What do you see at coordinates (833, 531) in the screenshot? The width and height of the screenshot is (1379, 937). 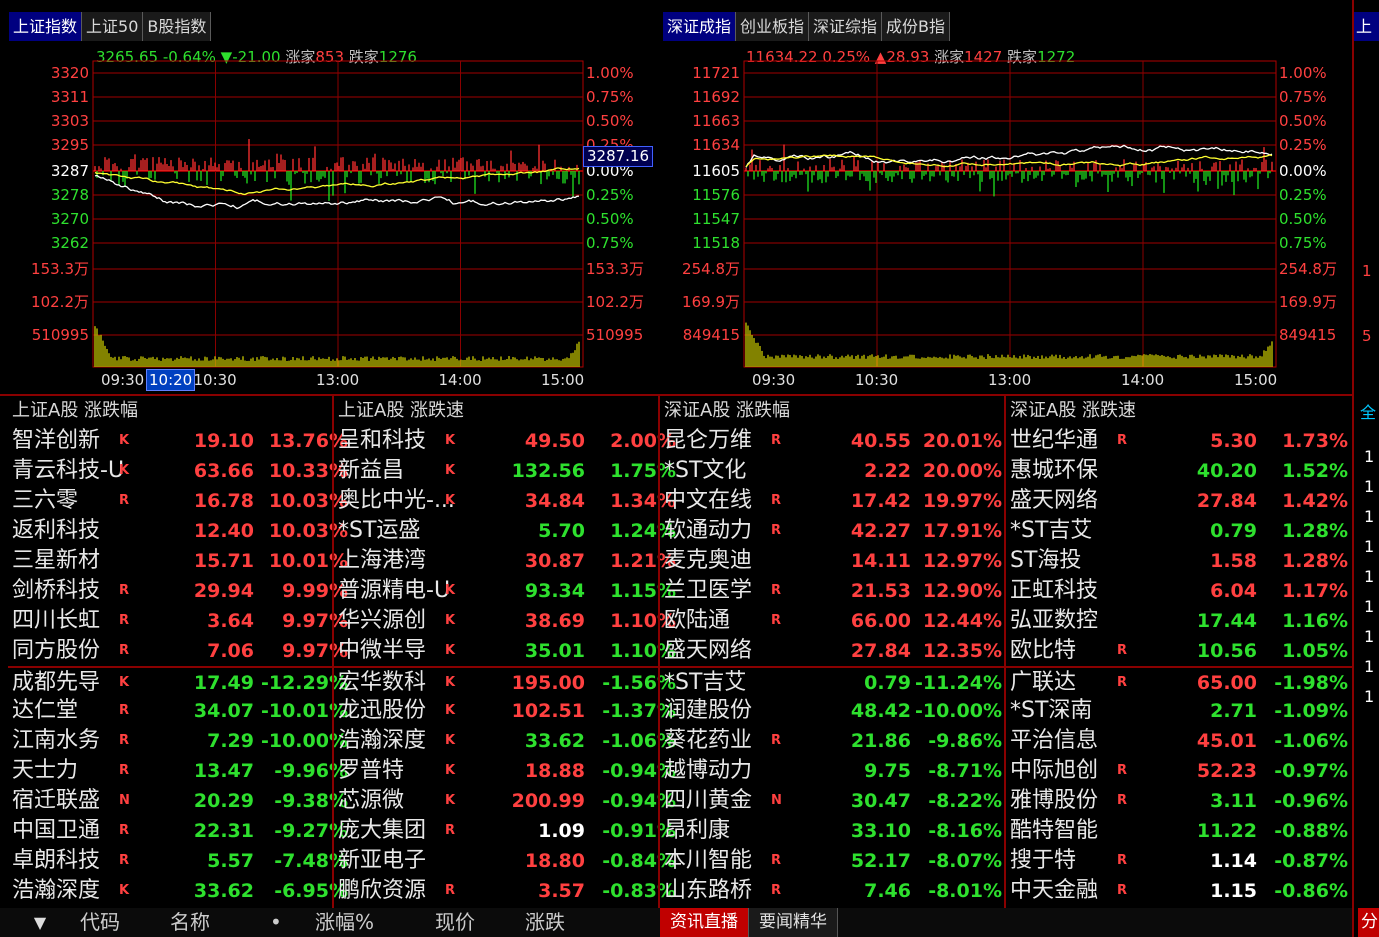 I see `list-item: 软通动力 R 42.27 17.91%` at bounding box center [833, 531].